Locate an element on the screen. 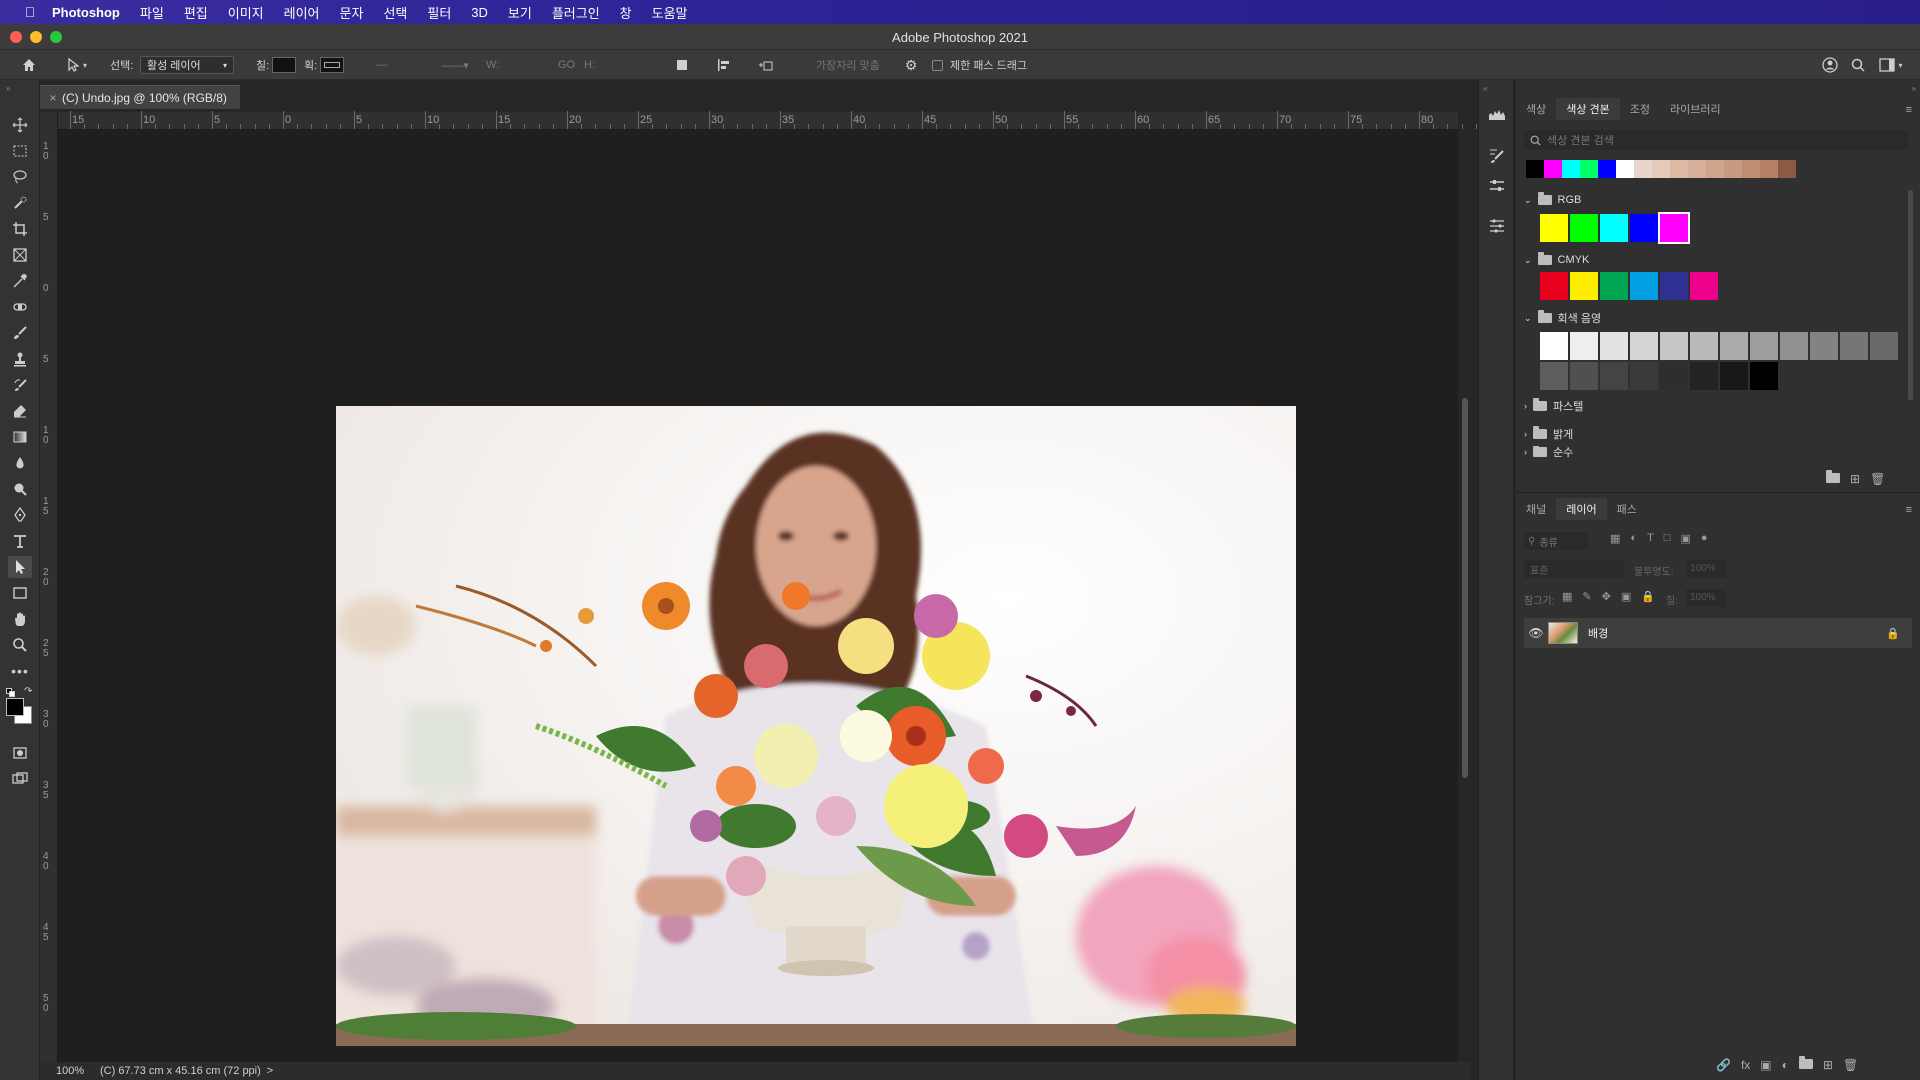 Image resolution: width=1920 pixels, height=1080 pixels. tab-color: 색상 is located at coordinates (1536, 109).